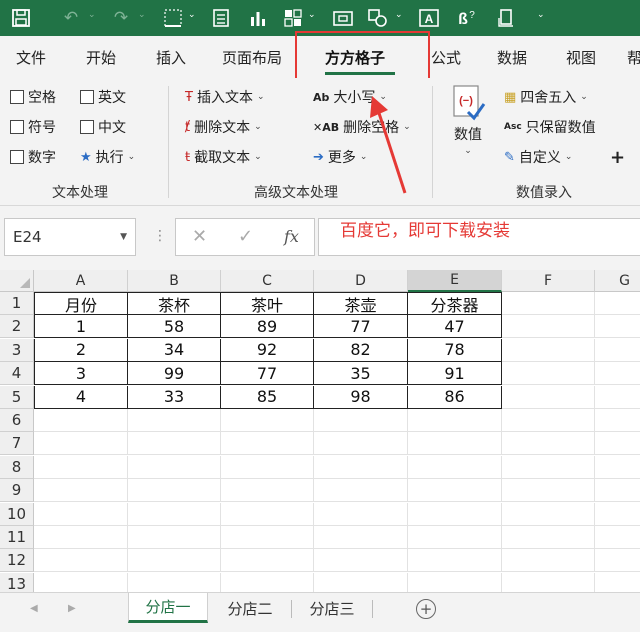 This screenshot has height=632, width=640. I want to click on row-header-12: 12, so click(17, 561).